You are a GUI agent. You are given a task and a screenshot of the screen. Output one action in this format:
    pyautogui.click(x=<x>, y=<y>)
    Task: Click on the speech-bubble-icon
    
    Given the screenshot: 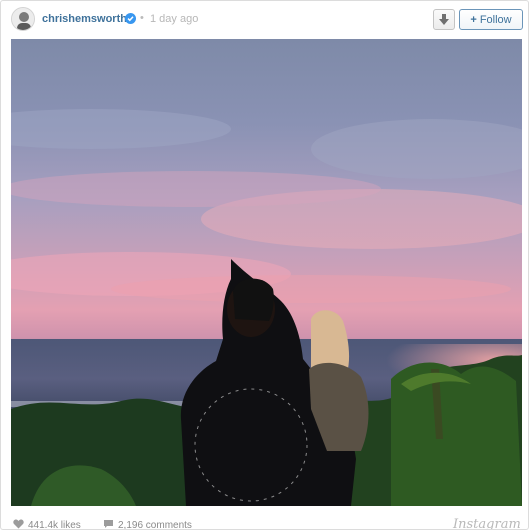 What is the action you would take?
    pyautogui.click(x=108, y=524)
    